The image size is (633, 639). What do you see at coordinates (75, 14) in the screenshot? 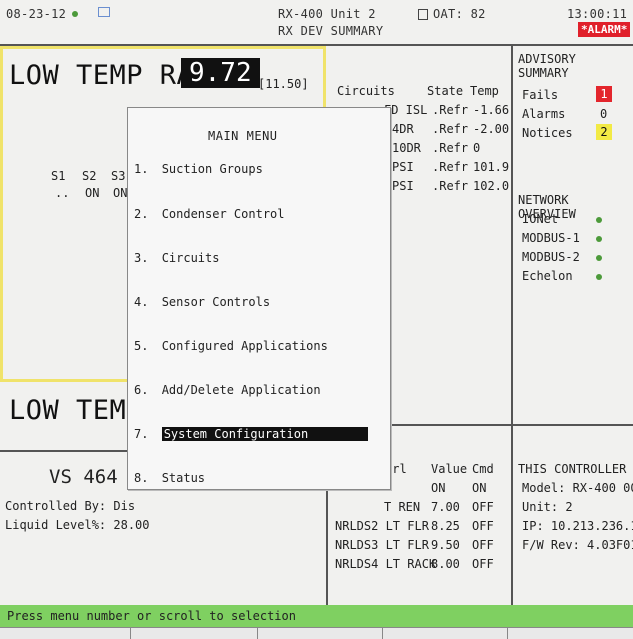
I see `header-status-dot-icon` at bounding box center [75, 14].